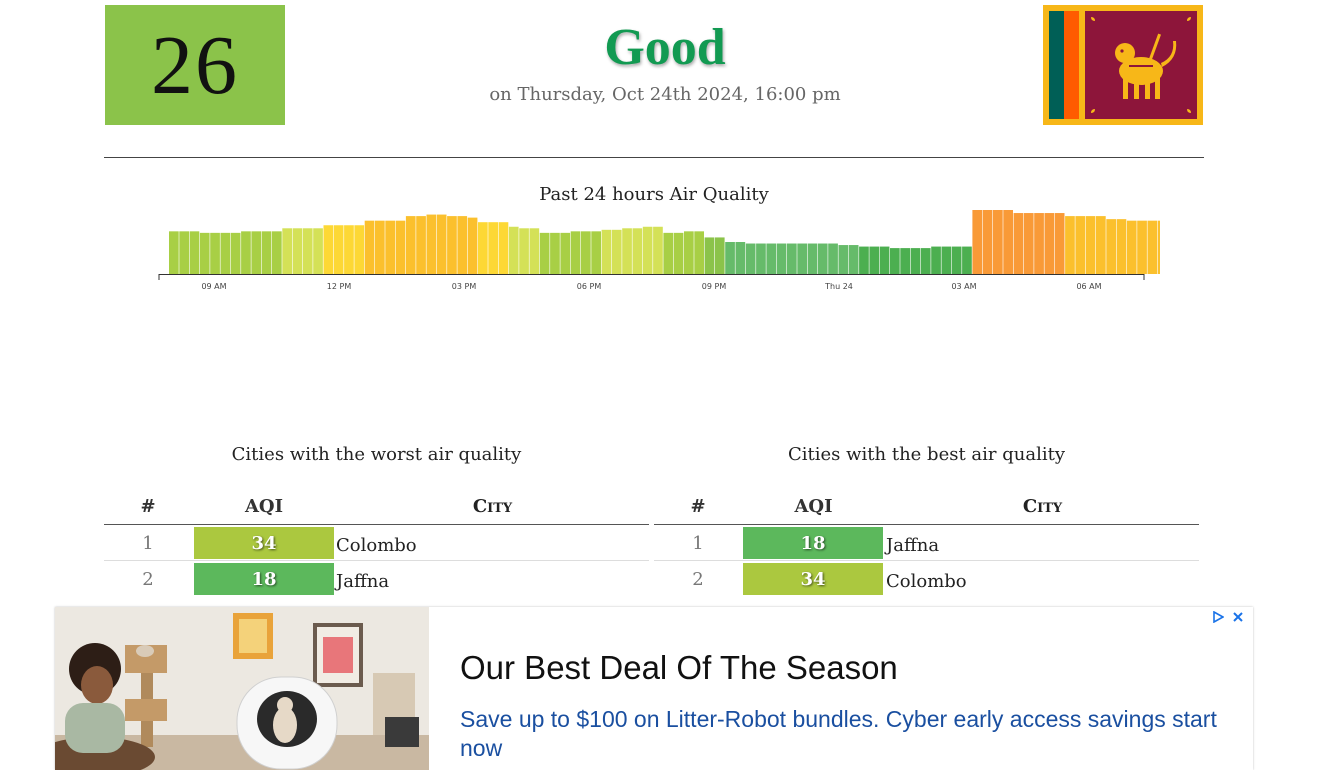  I want to click on chart-x-tick-label: 06 PM, so click(589, 286).